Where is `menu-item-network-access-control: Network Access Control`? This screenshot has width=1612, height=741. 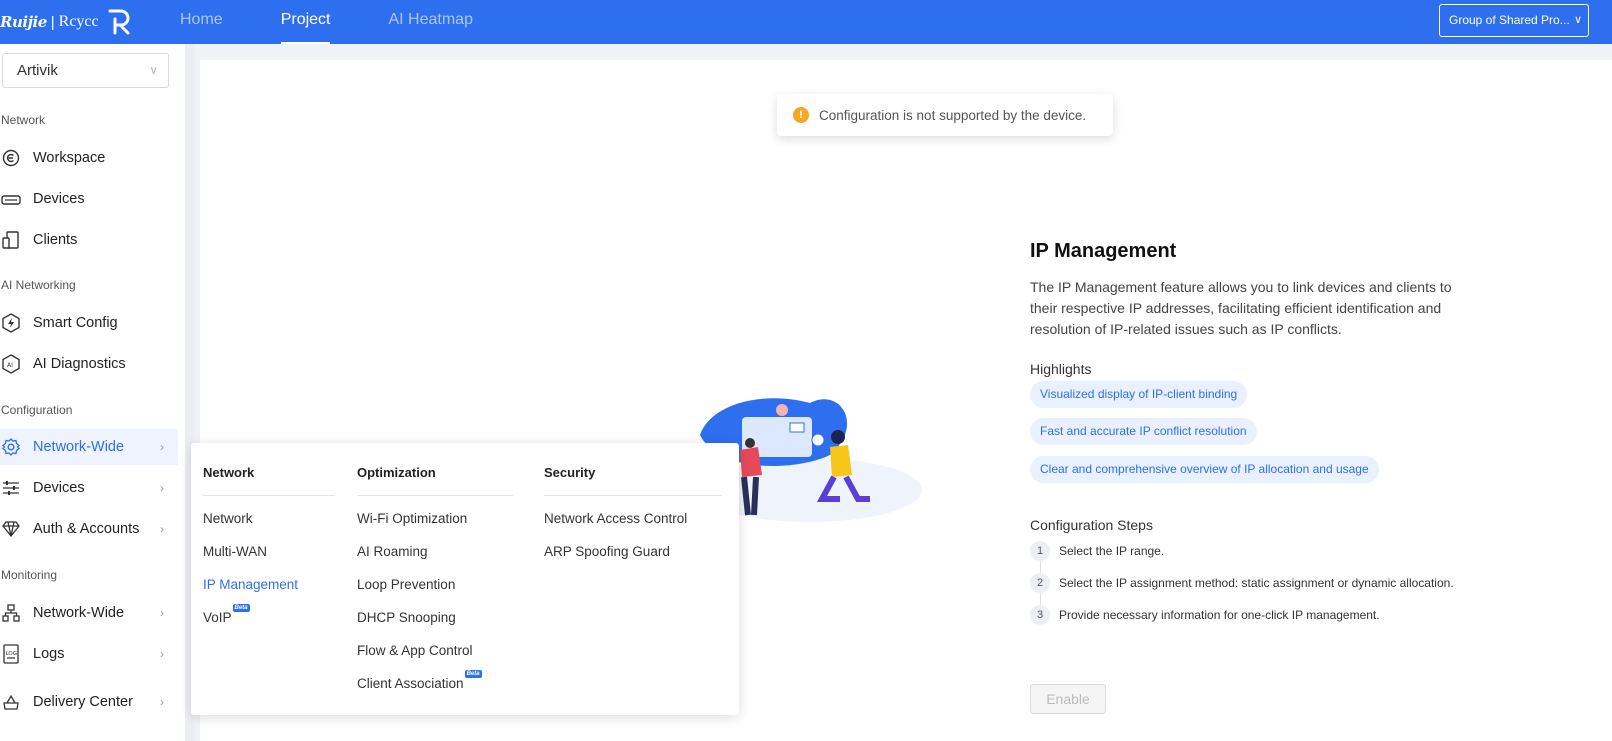 menu-item-network-access-control: Network Access Control is located at coordinates (615, 518).